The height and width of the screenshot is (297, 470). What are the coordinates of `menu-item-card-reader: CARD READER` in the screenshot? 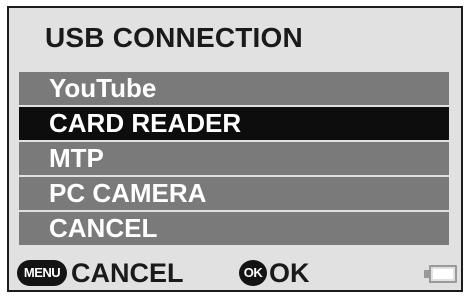 It's located at (234, 123).